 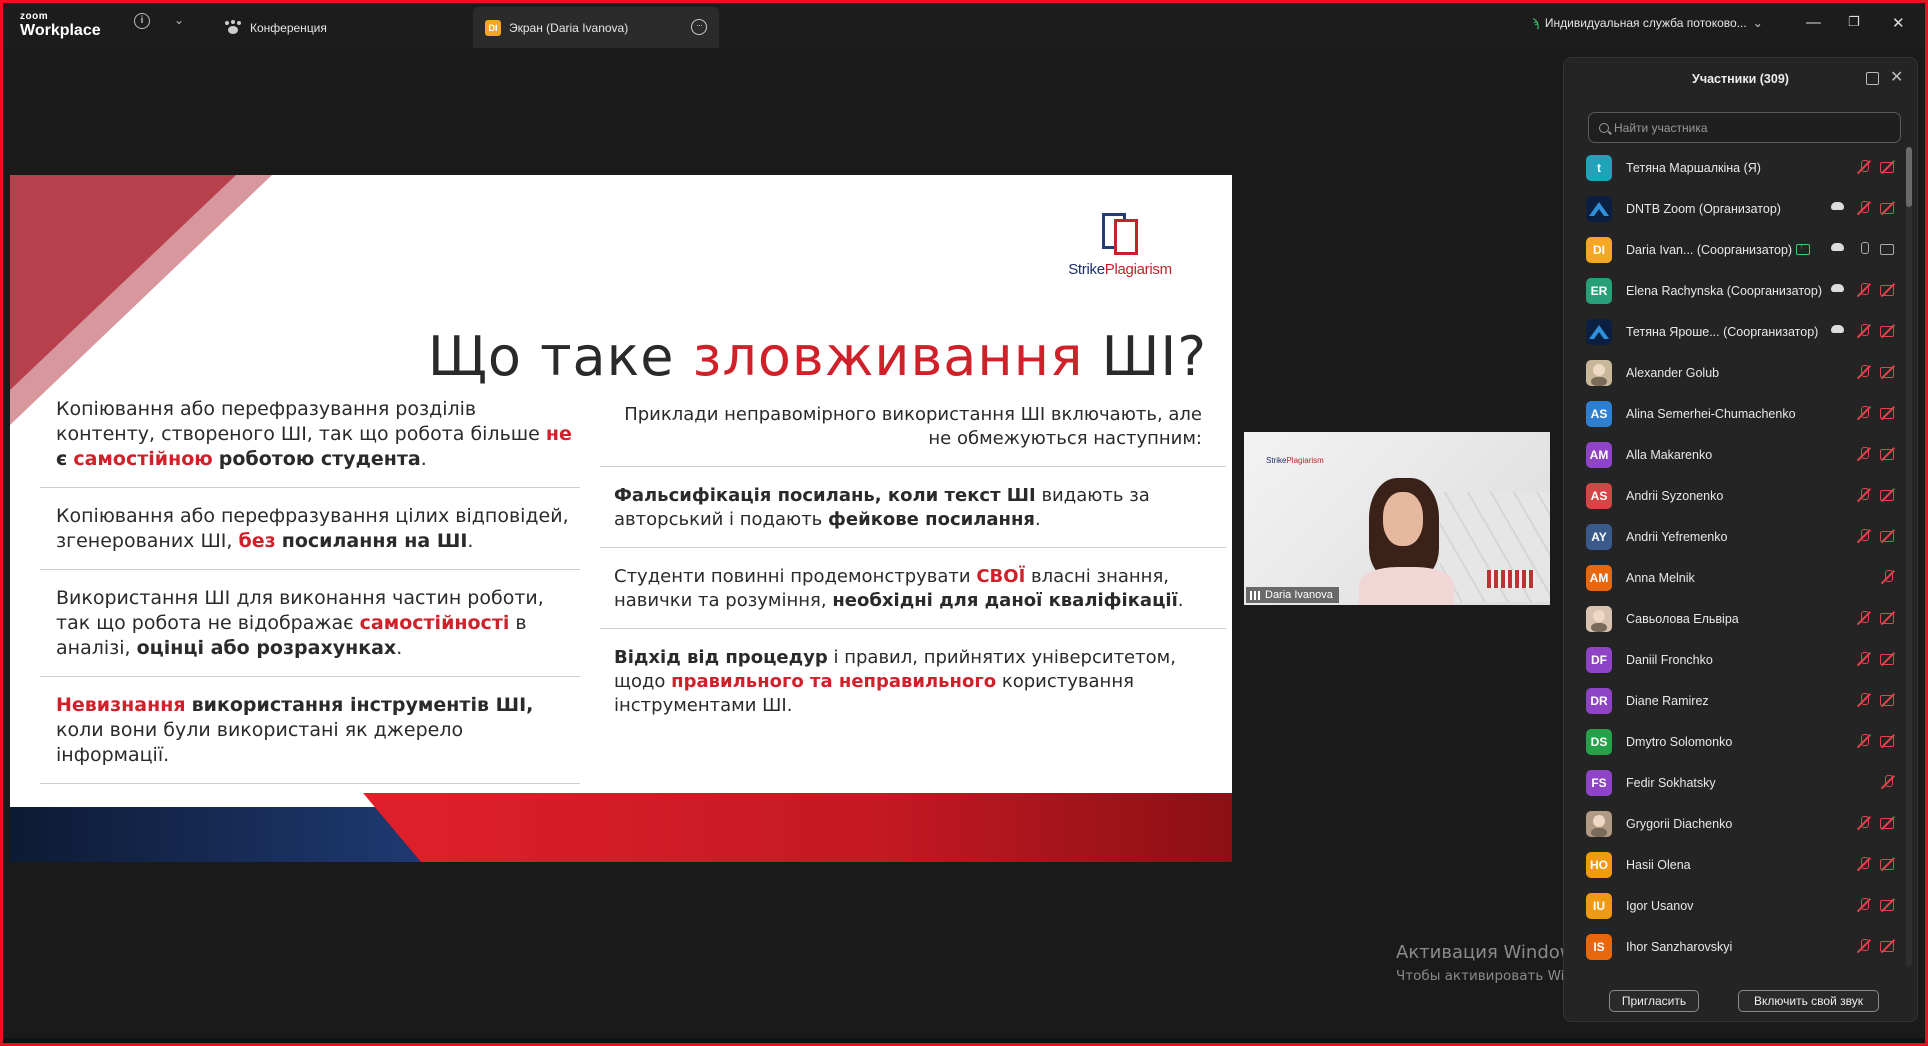 I want to click on participant-avatar, so click(x=1599, y=372).